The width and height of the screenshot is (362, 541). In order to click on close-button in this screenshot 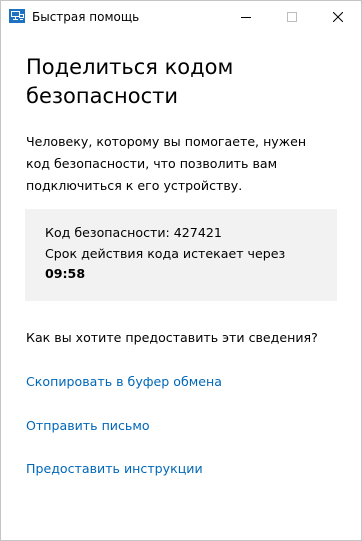, I will do `click(338, 16)`.